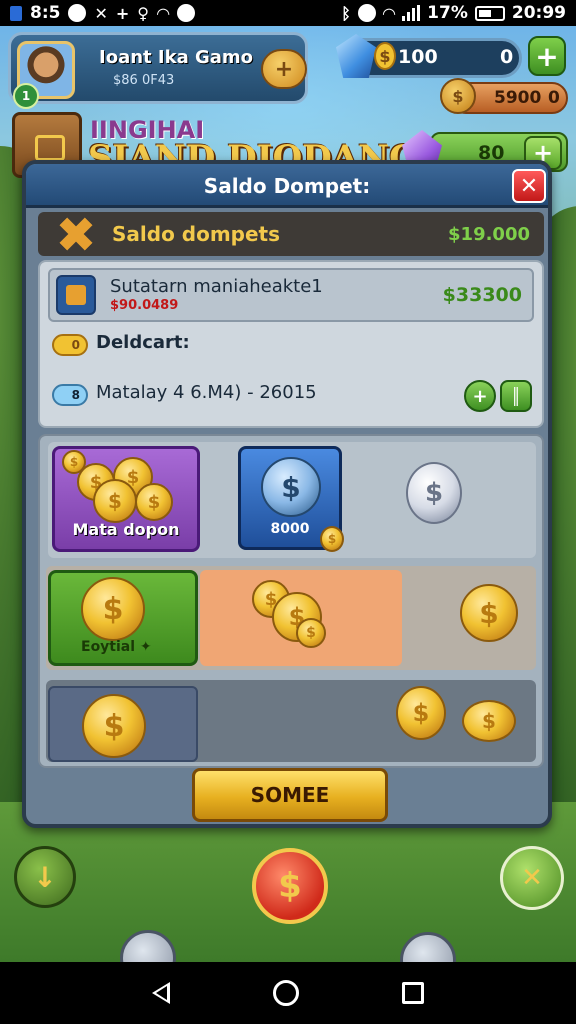 Image resolution: width=576 pixels, height=1024 pixels. I want to click on app-notification-icon, so click(16, 13).